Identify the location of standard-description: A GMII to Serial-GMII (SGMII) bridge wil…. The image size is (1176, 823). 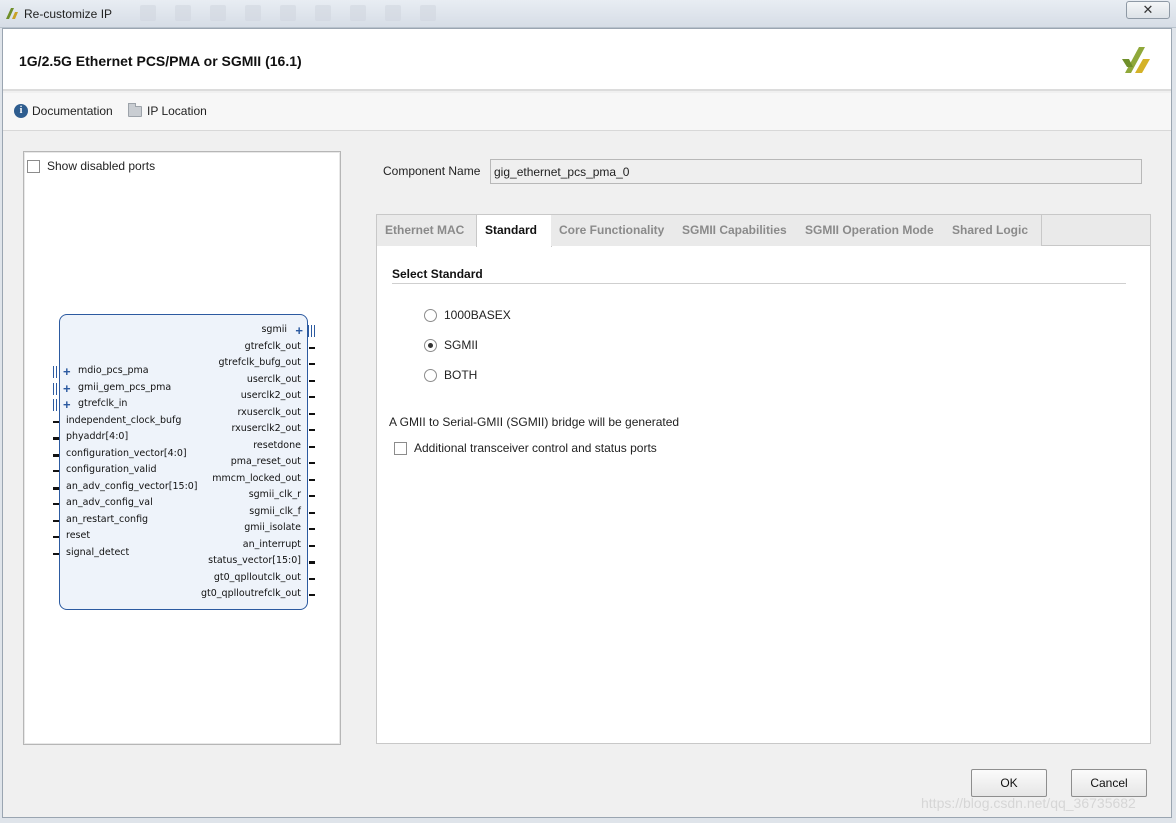
(534, 422).